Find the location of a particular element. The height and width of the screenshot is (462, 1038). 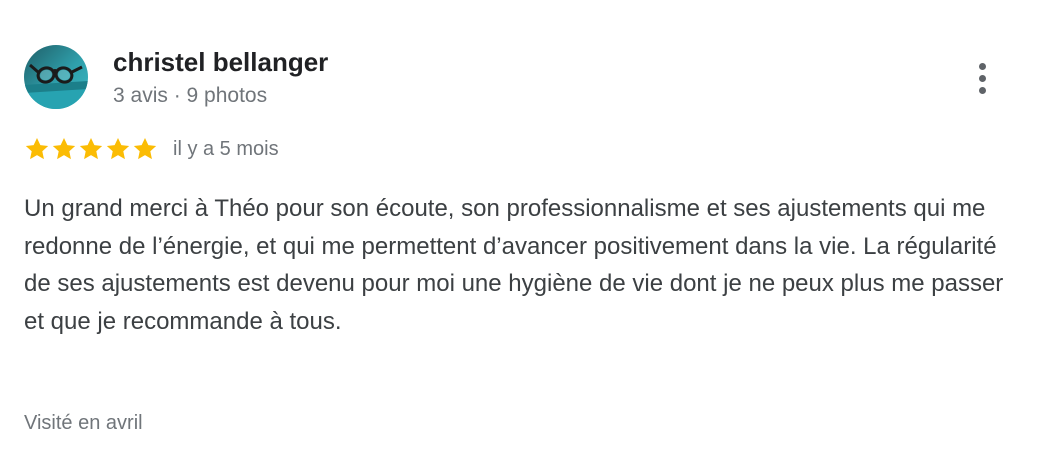

star-rating is located at coordinates (91, 149).